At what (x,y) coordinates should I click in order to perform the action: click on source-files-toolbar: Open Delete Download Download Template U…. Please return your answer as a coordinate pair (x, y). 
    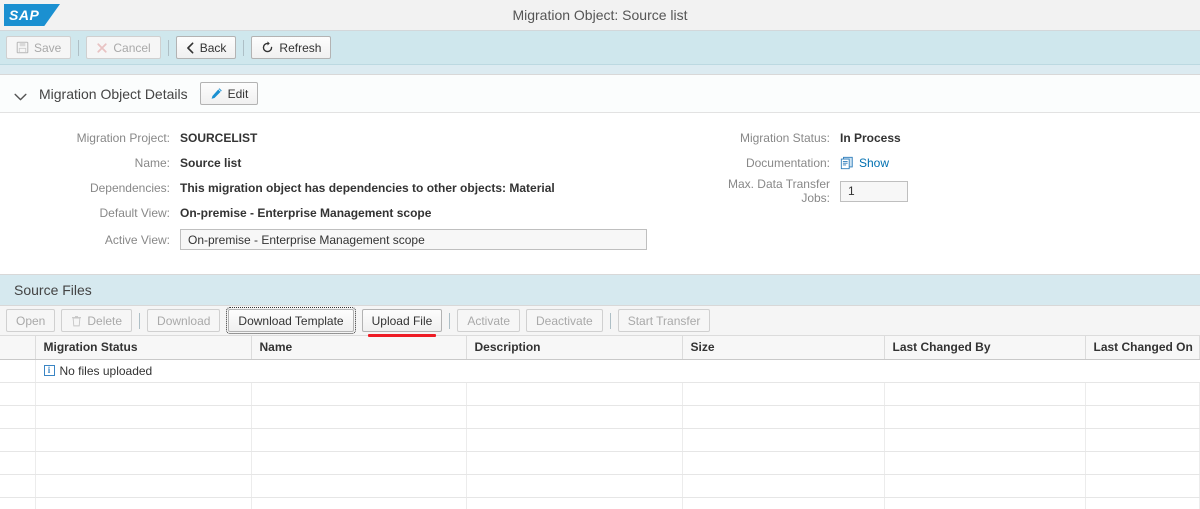
    Looking at the image, I should click on (600, 321).